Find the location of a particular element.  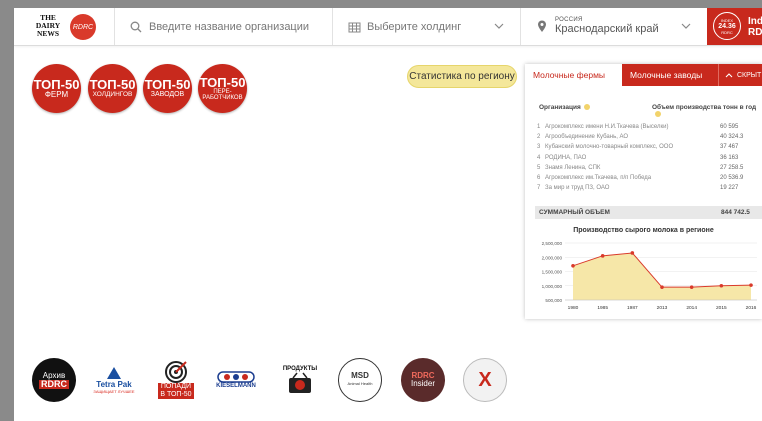

top50-holdings-button: ТОП-50 ХОЛДИНГОВ is located at coordinates (112, 88).